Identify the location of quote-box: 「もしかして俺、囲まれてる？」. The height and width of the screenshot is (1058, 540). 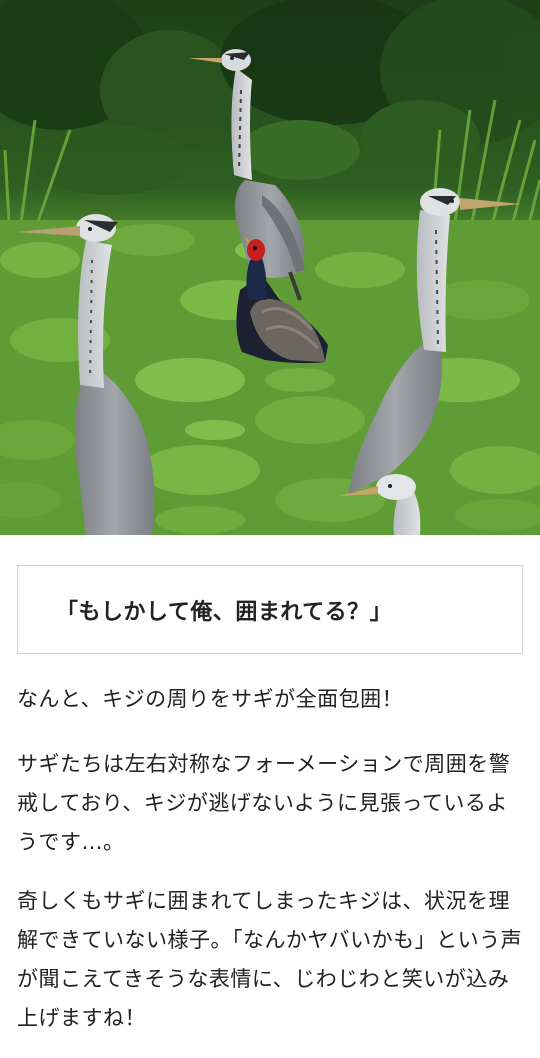
(270, 609).